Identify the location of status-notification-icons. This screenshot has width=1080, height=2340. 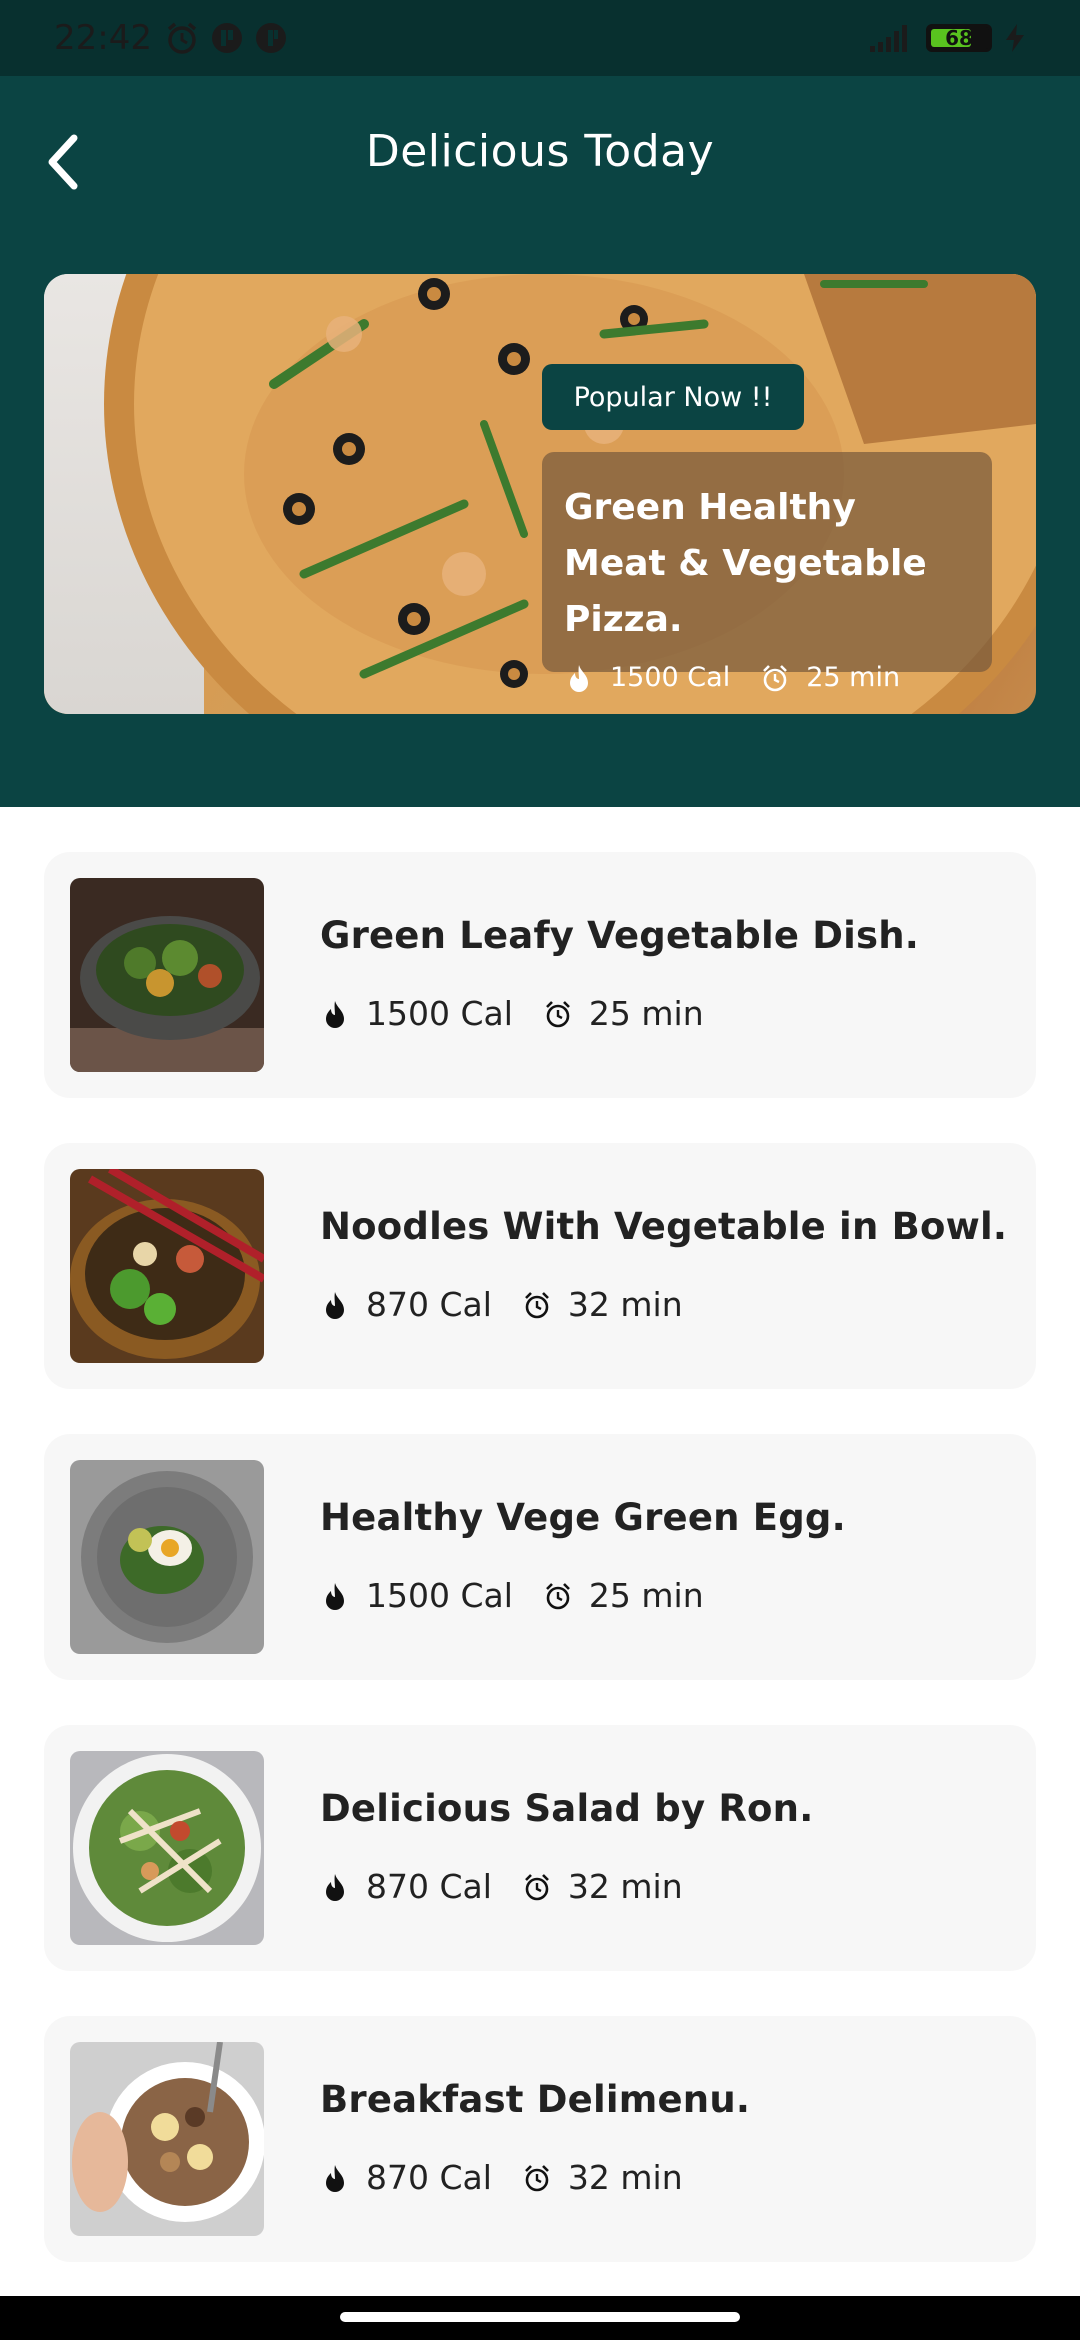
(226, 38).